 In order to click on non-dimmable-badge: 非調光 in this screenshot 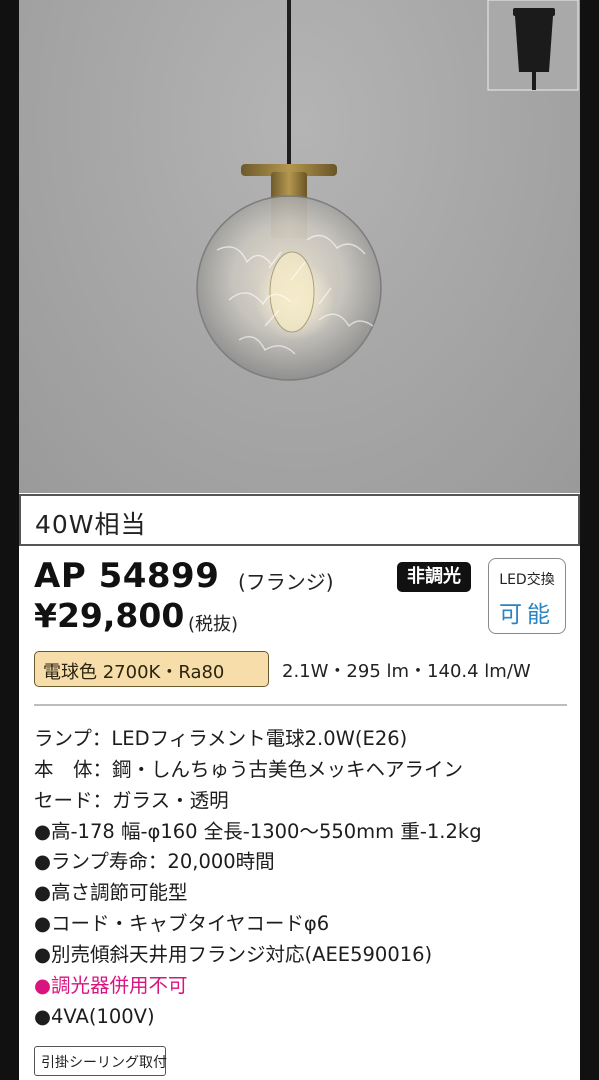, I will do `click(434, 577)`.